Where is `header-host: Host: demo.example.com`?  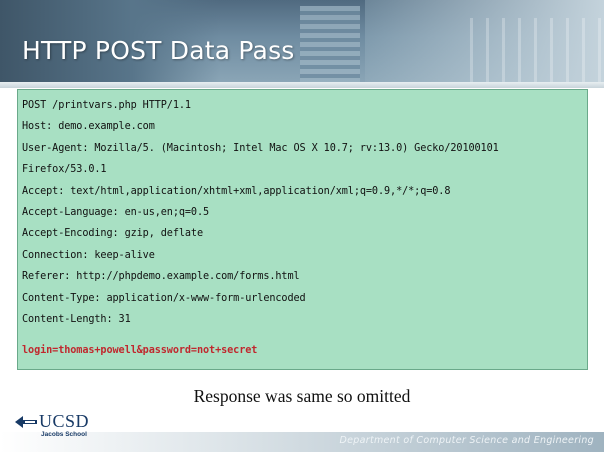
header-host: Host: demo.example.com is located at coordinates (88, 127).